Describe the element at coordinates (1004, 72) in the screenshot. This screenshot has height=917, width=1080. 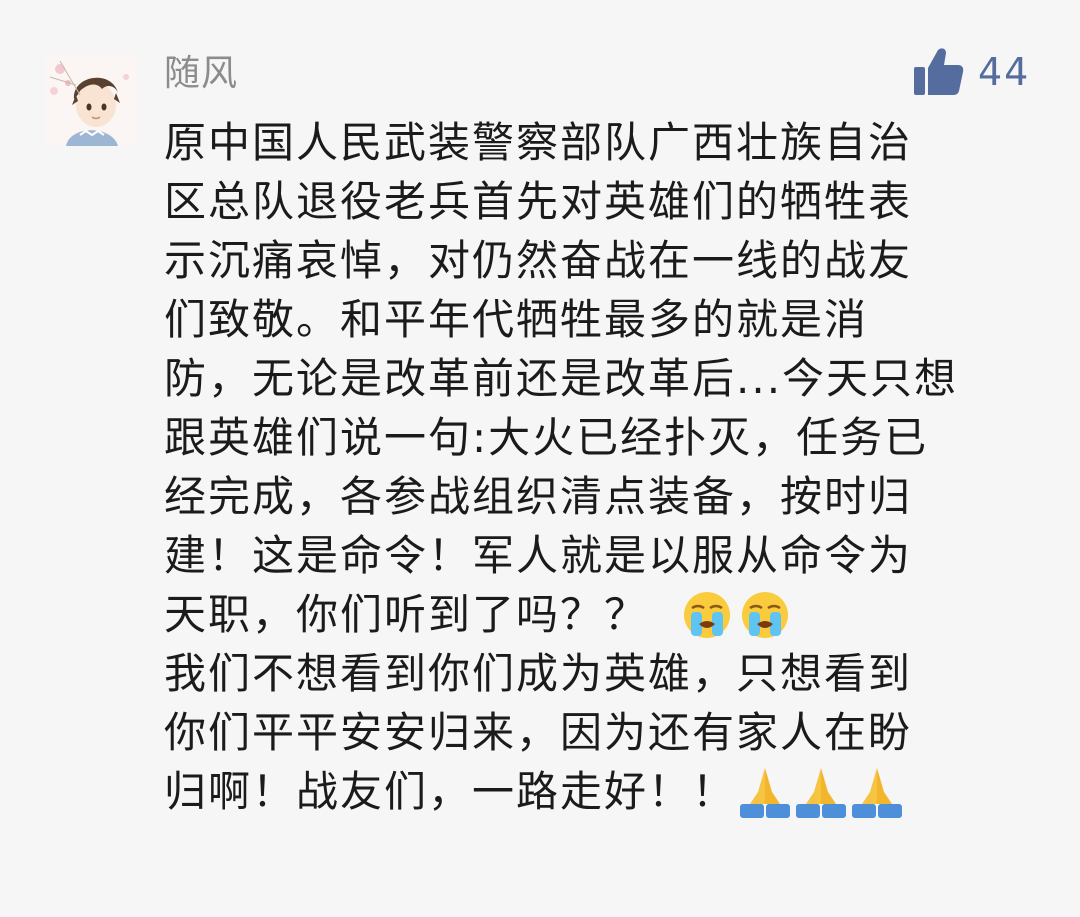
I see `like-count: 44` at that location.